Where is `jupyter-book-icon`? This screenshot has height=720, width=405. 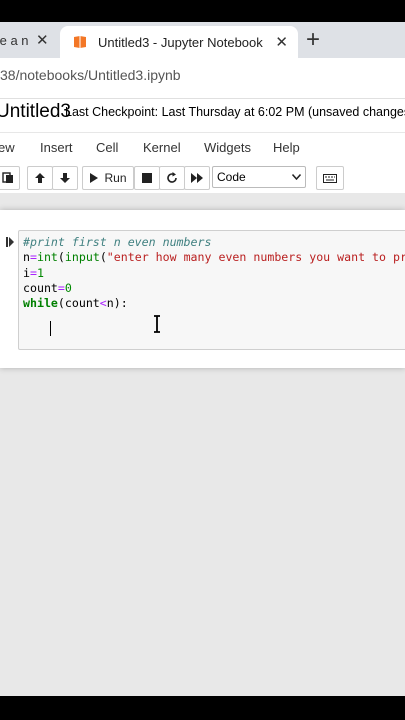 jupyter-book-icon is located at coordinates (80, 42).